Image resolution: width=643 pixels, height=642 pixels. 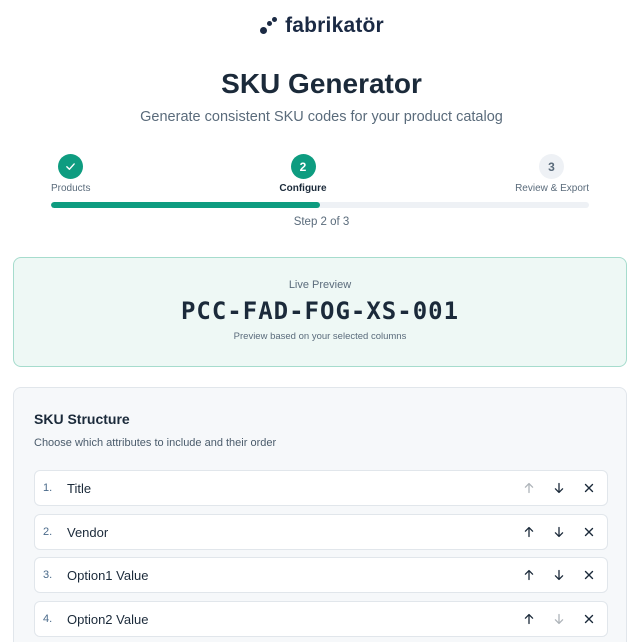 What do you see at coordinates (321, 222) in the screenshot?
I see `step-status: Step 2 of 3` at bounding box center [321, 222].